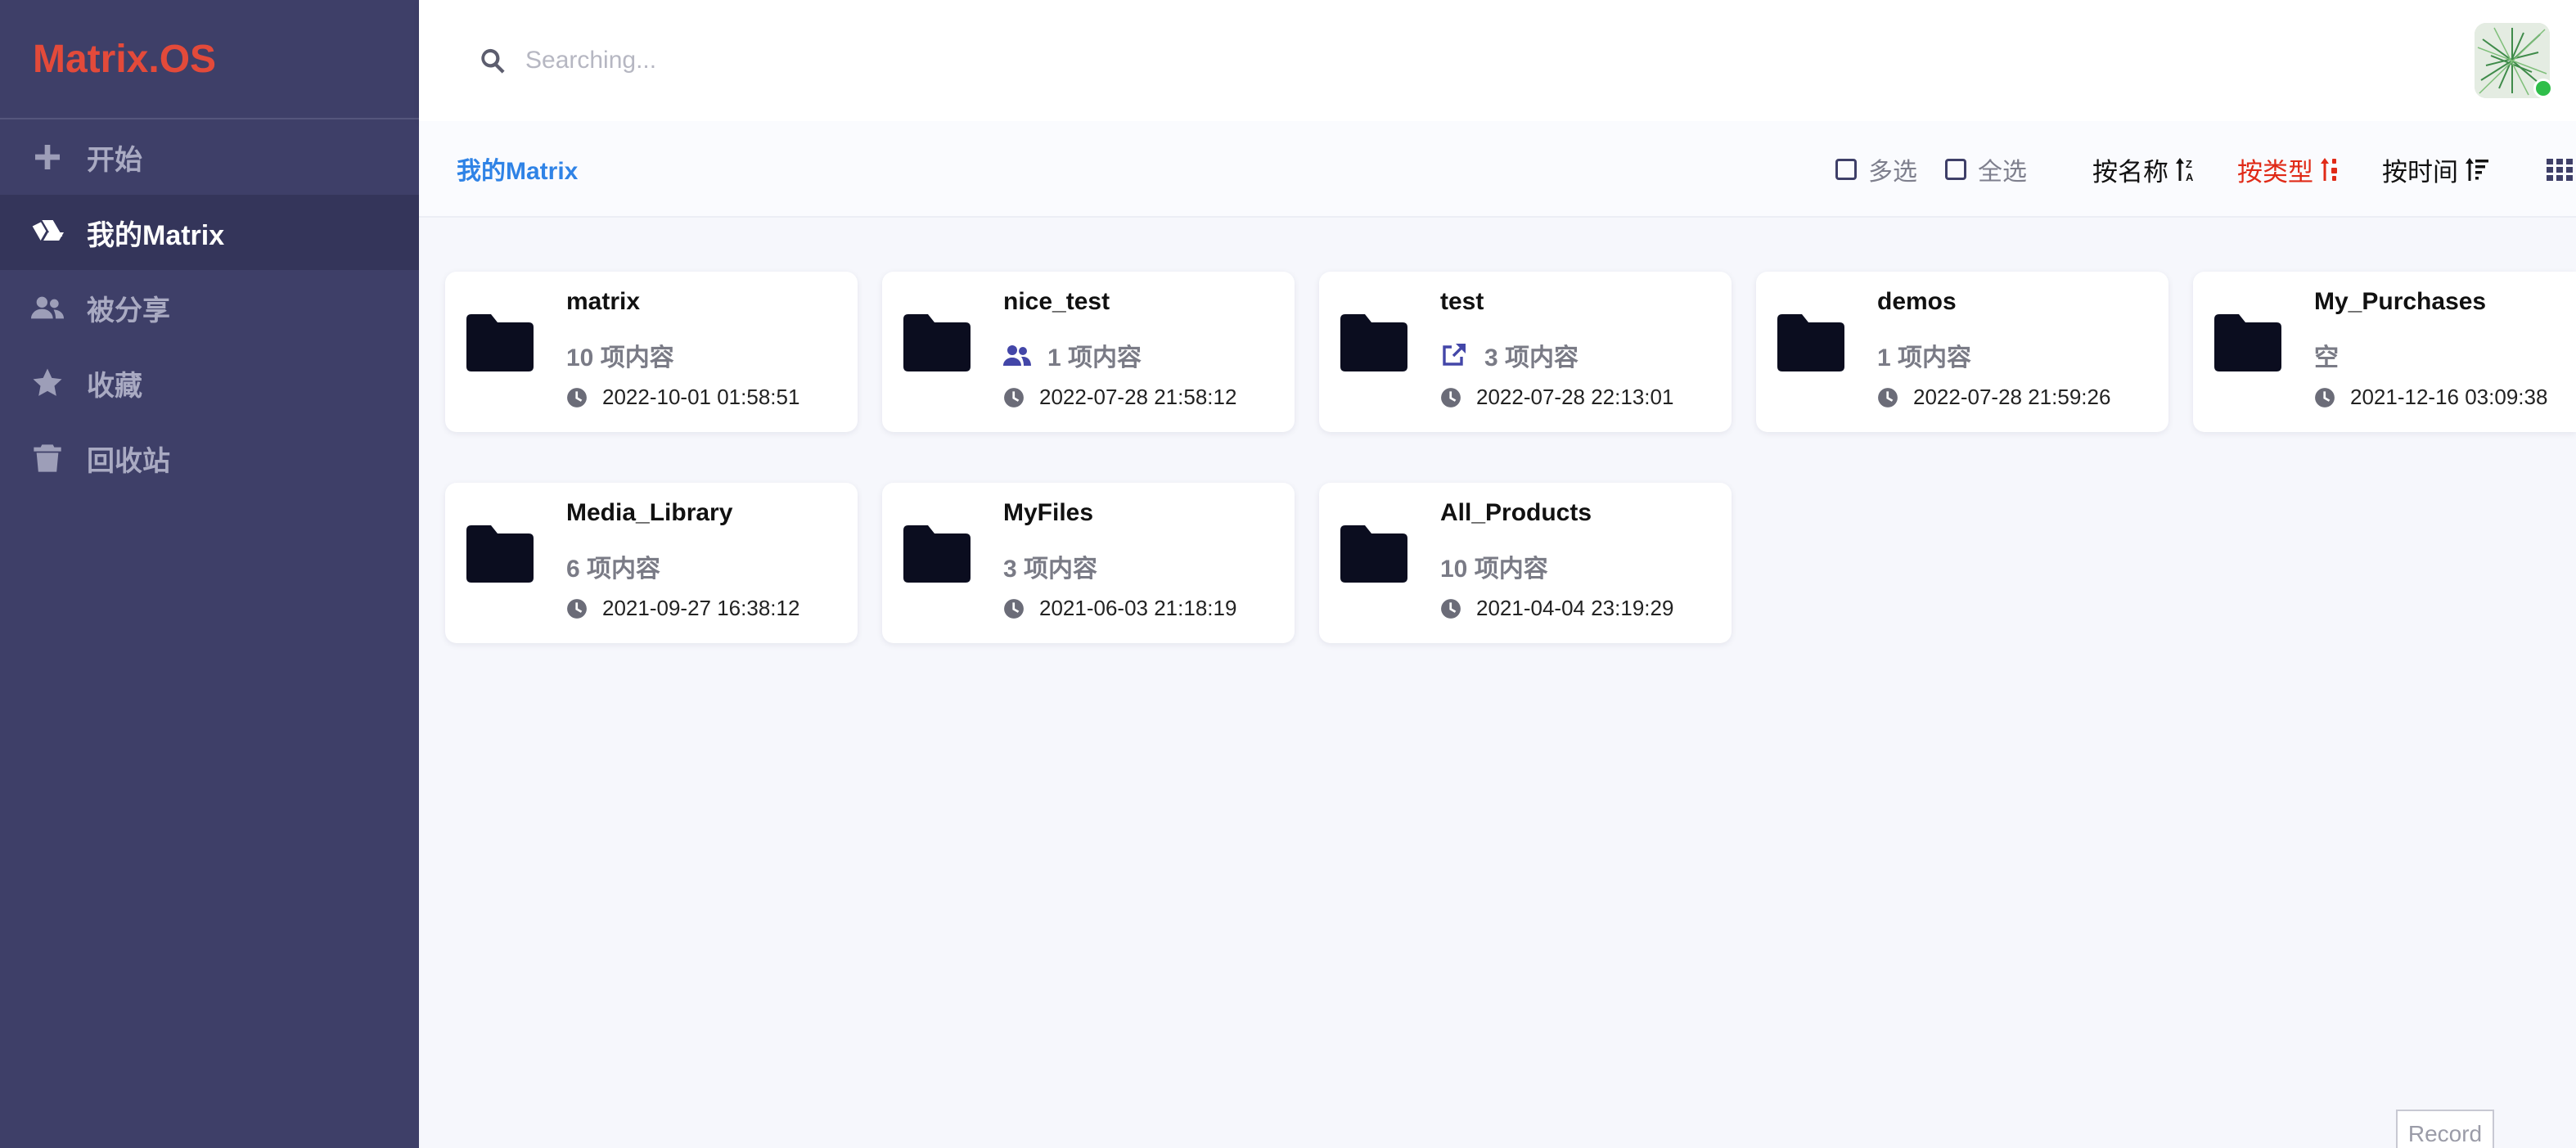  I want to click on folder-time-text: 2021-09-27 16:38:12, so click(701, 608).